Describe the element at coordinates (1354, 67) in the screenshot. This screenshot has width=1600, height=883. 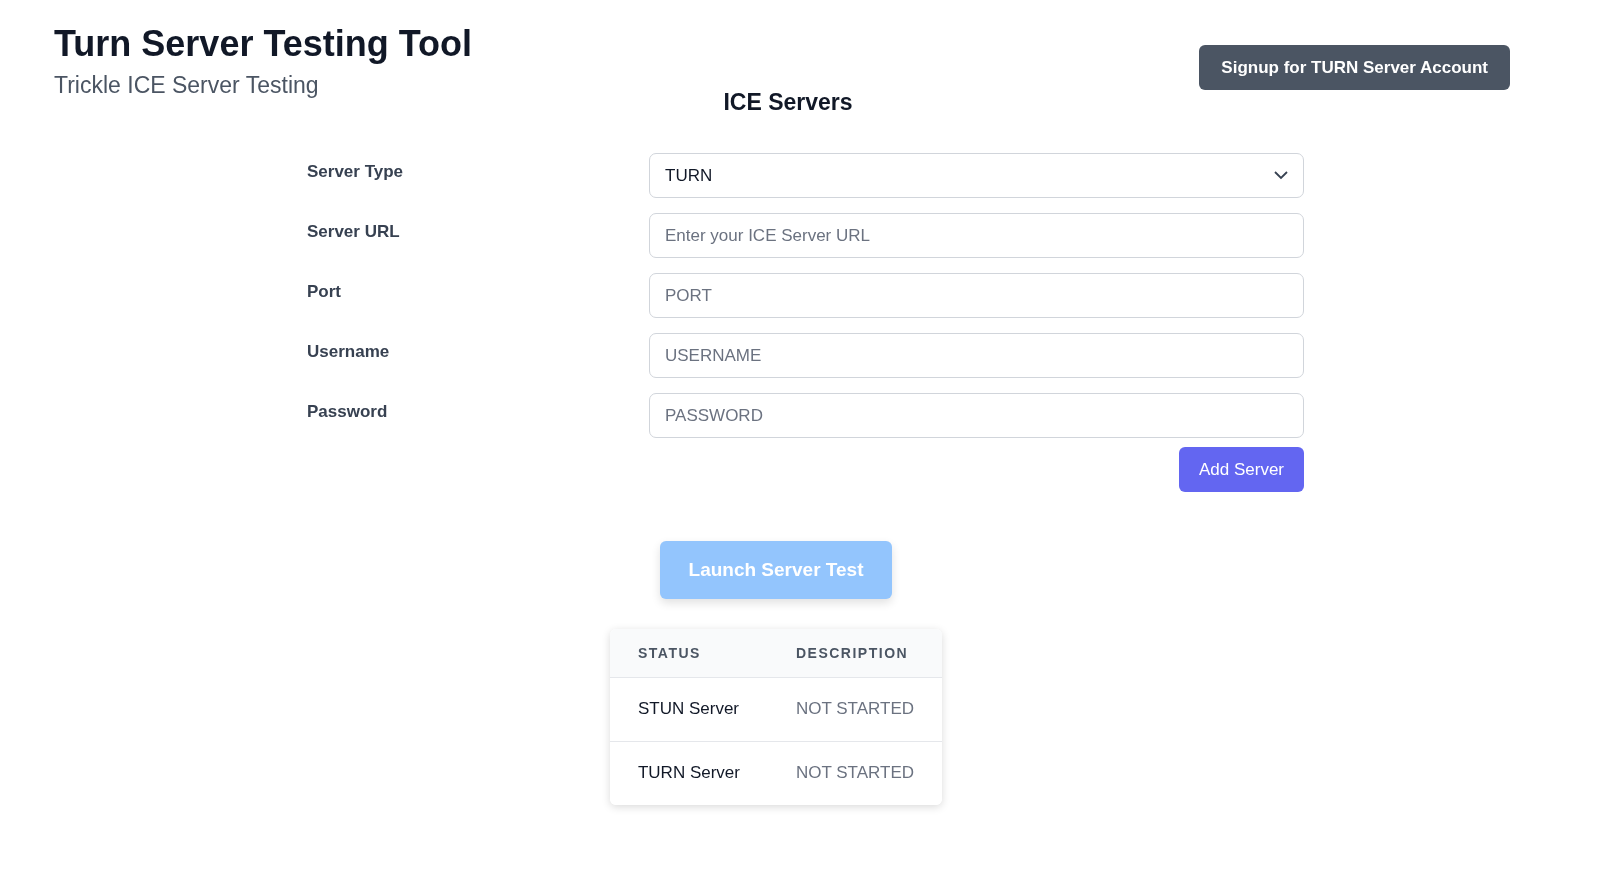
I see `signup-button: Signup for TURN Server Account` at that location.